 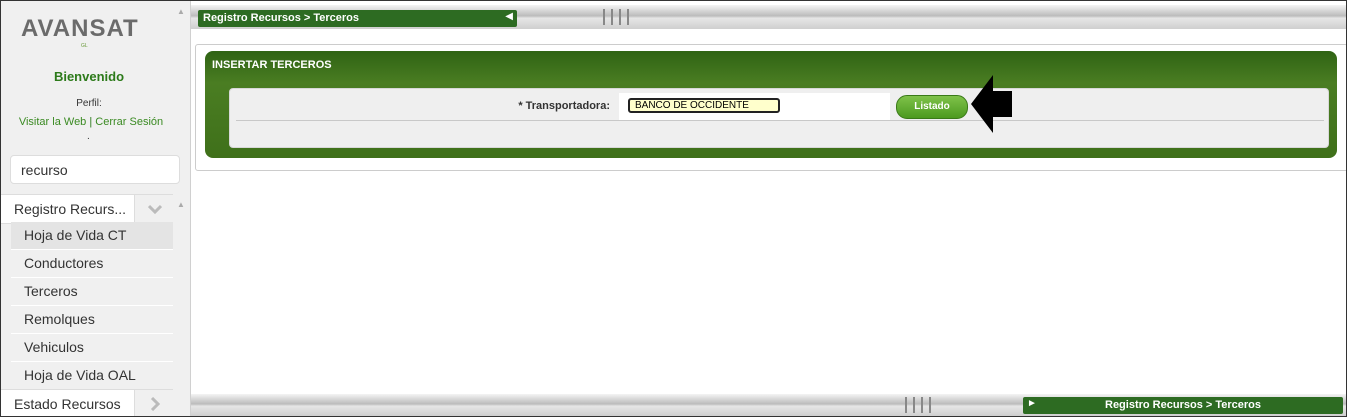 I want to click on sidebar-links: Visitar la Web | Cerrar Sesión, so click(x=91, y=122).